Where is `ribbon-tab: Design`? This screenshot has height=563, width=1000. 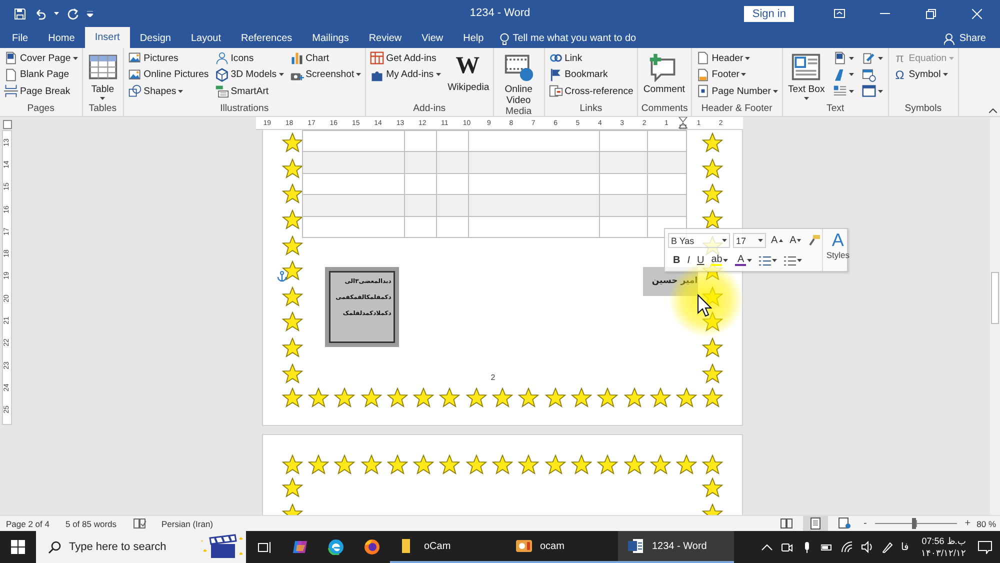
ribbon-tab: Design is located at coordinates (155, 38).